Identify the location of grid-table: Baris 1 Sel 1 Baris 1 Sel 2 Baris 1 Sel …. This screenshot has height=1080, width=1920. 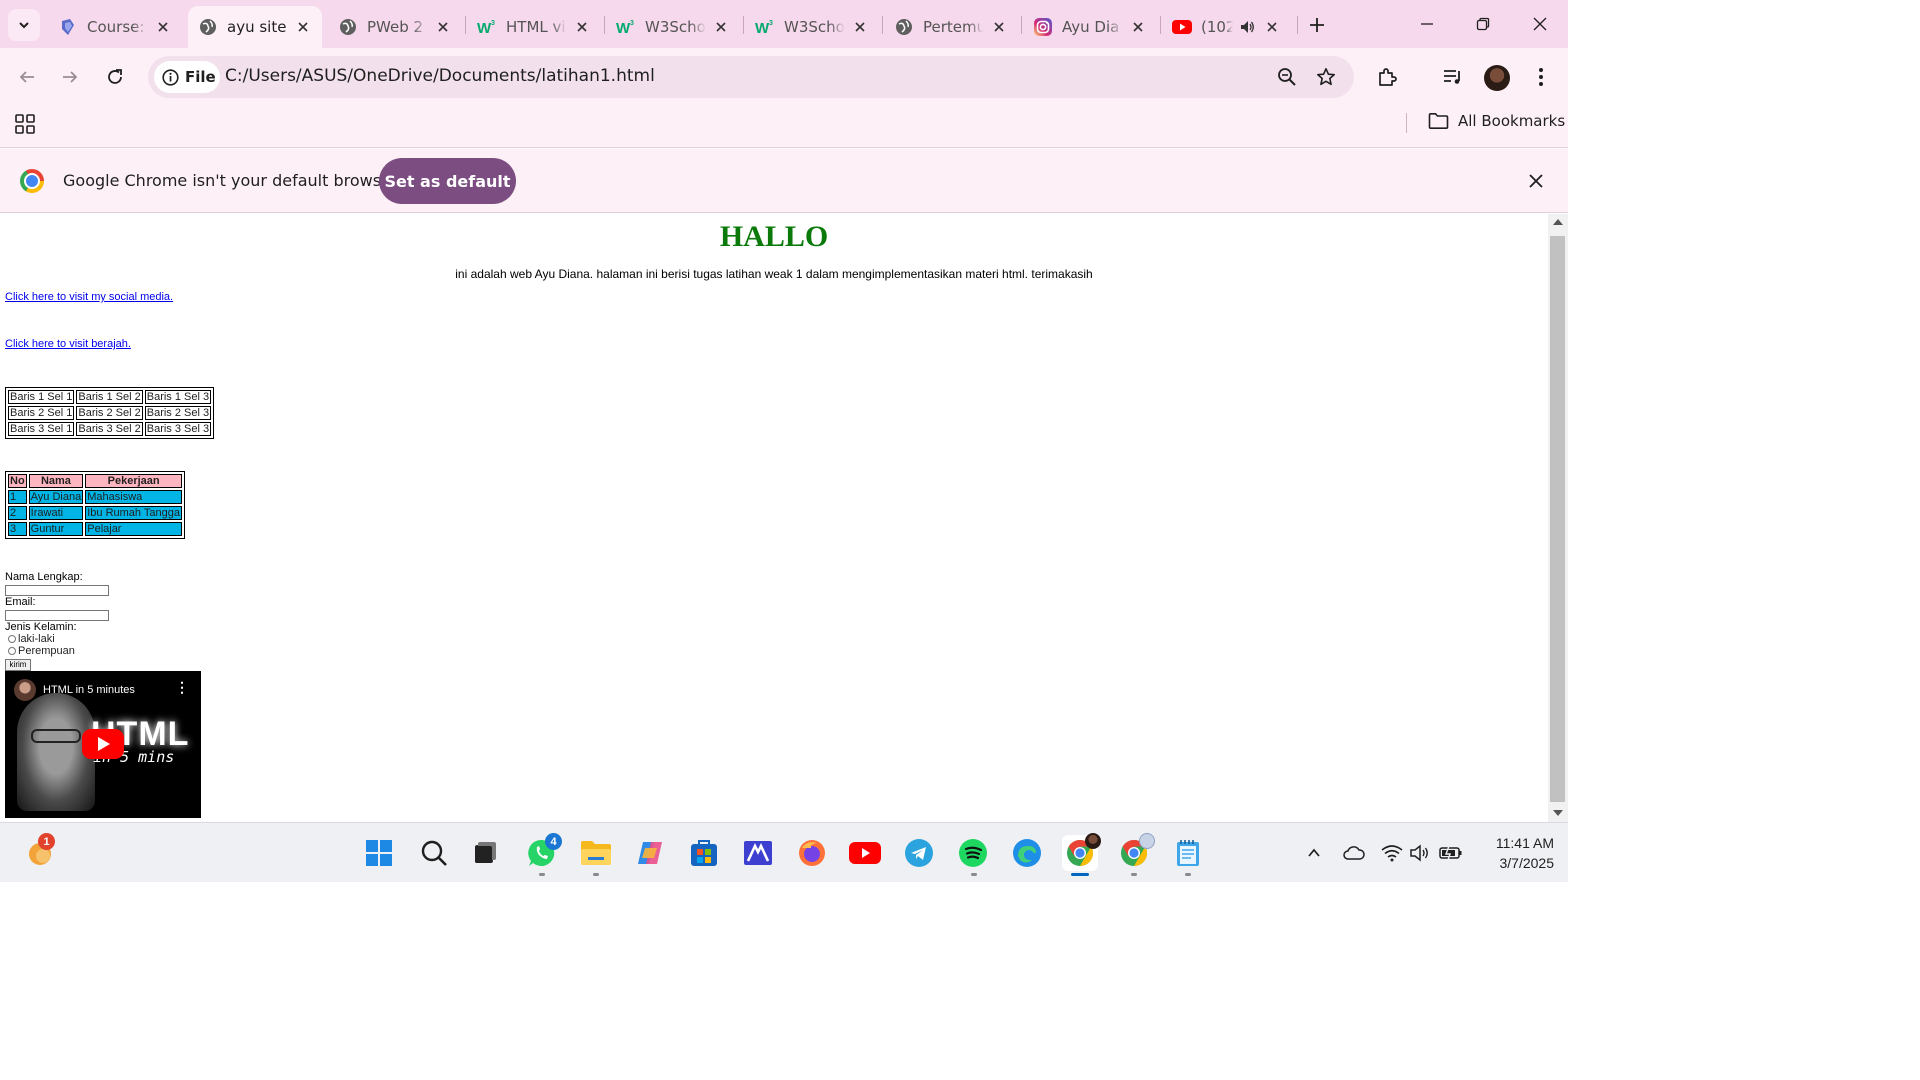
(110, 413).